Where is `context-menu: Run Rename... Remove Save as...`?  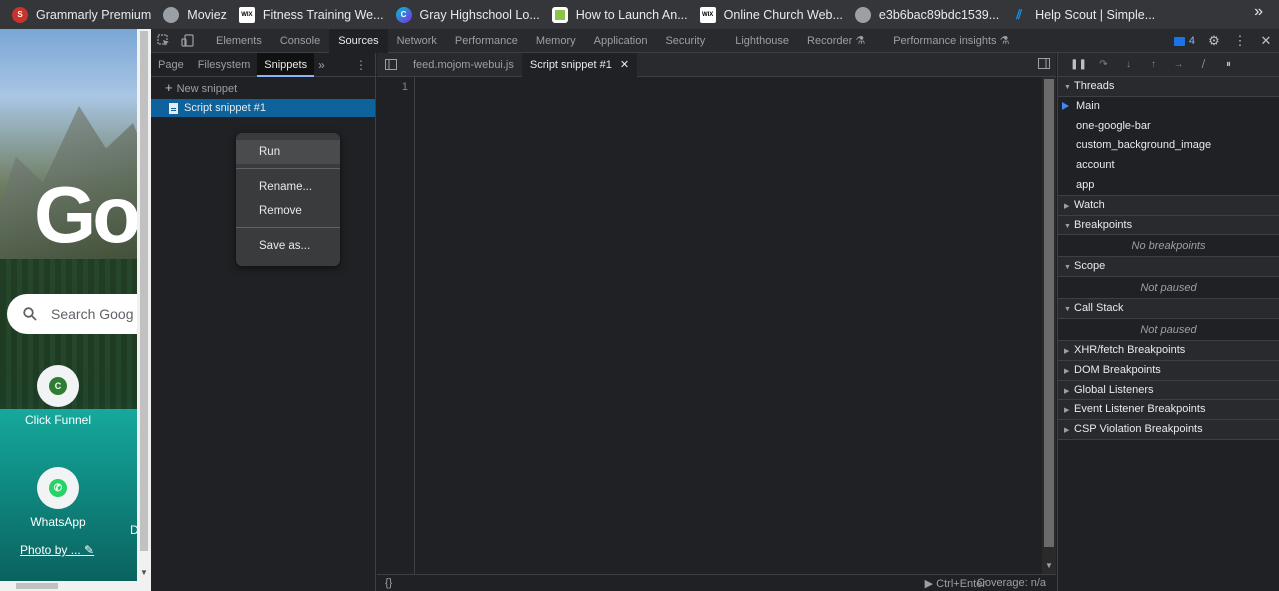
context-menu: Run Rename... Remove Save as... is located at coordinates (288, 199).